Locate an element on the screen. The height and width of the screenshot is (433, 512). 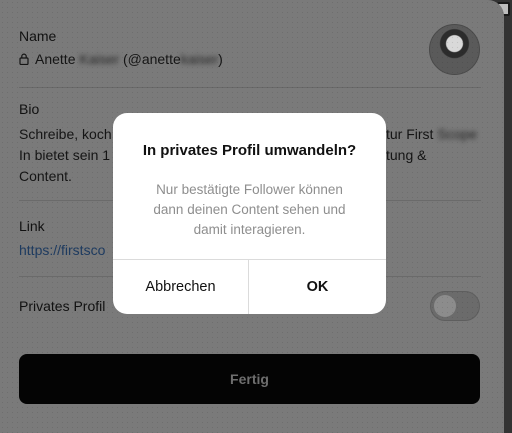
done-button: Fertig is located at coordinates (249, 379).